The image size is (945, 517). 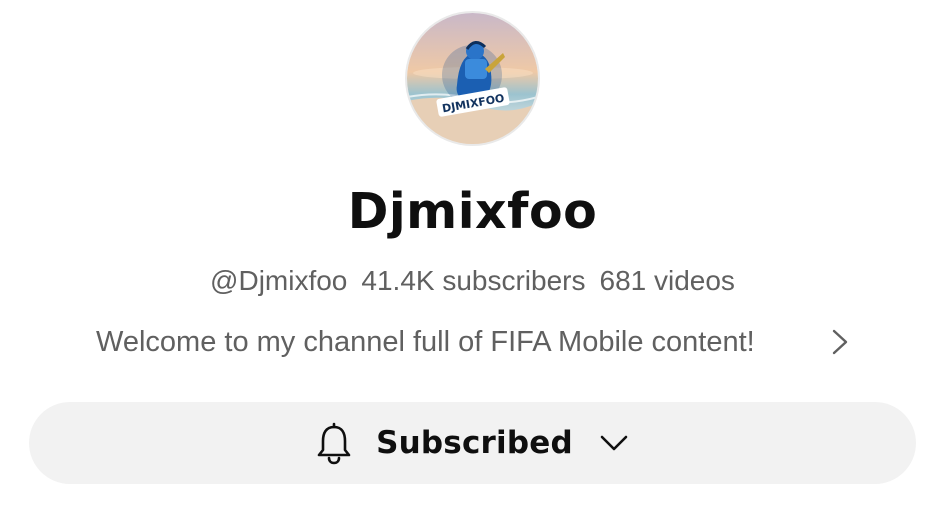 I want to click on subscribed-button-content: Subscribed, so click(x=472, y=443).